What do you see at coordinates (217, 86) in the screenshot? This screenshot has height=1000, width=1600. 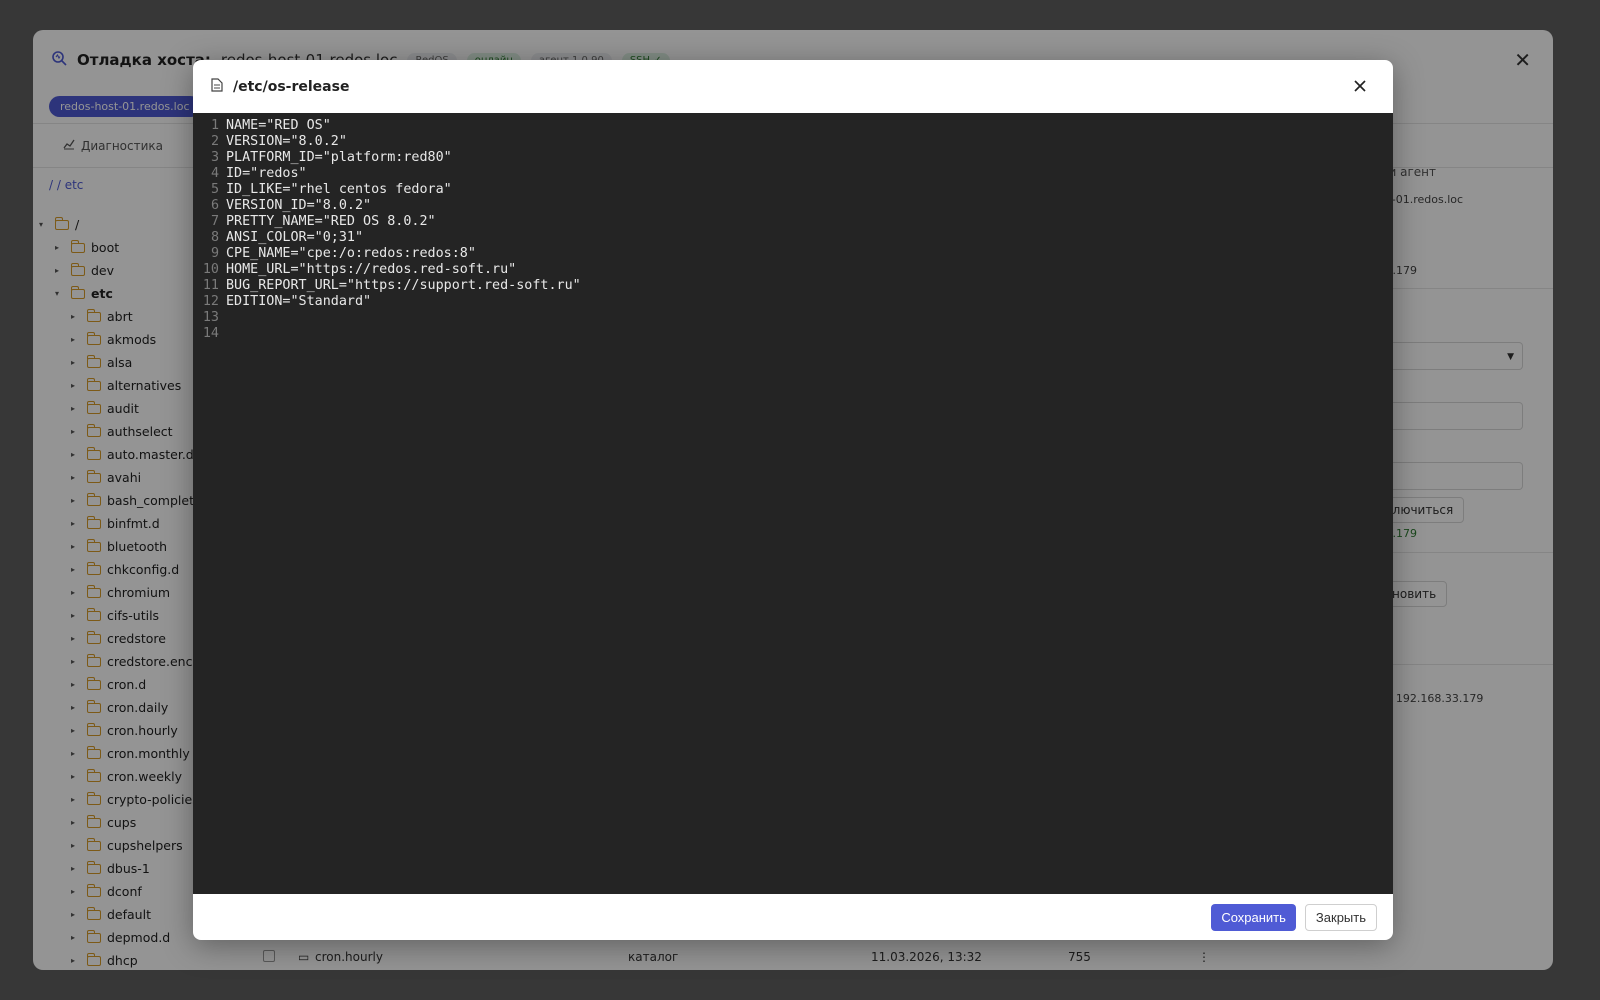 I see `file-icon` at bounding box center [217, 86].